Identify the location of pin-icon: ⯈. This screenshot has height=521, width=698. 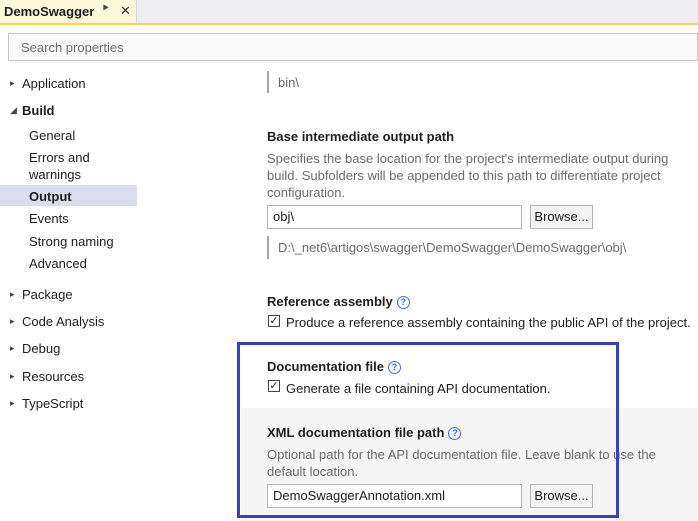
(105, 9).